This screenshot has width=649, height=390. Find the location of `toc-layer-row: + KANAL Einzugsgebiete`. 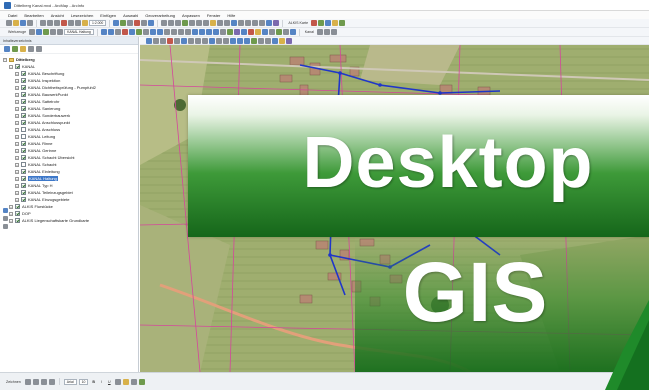

toc-layer-row: + KANAL Einzugsgebiete is located at coordinates (69, 199).